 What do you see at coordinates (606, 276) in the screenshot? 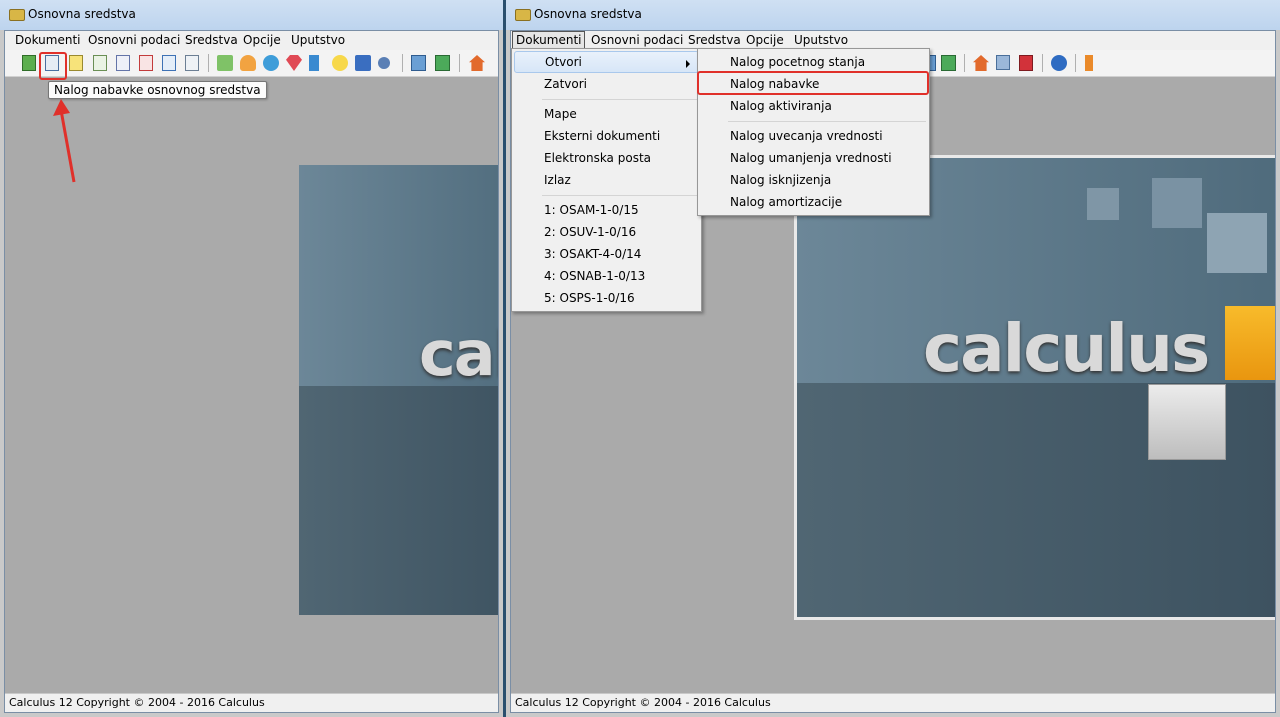
I see `recent-file-item: 4: OSNAB-1-0/13` at bounding box center [606, 276].